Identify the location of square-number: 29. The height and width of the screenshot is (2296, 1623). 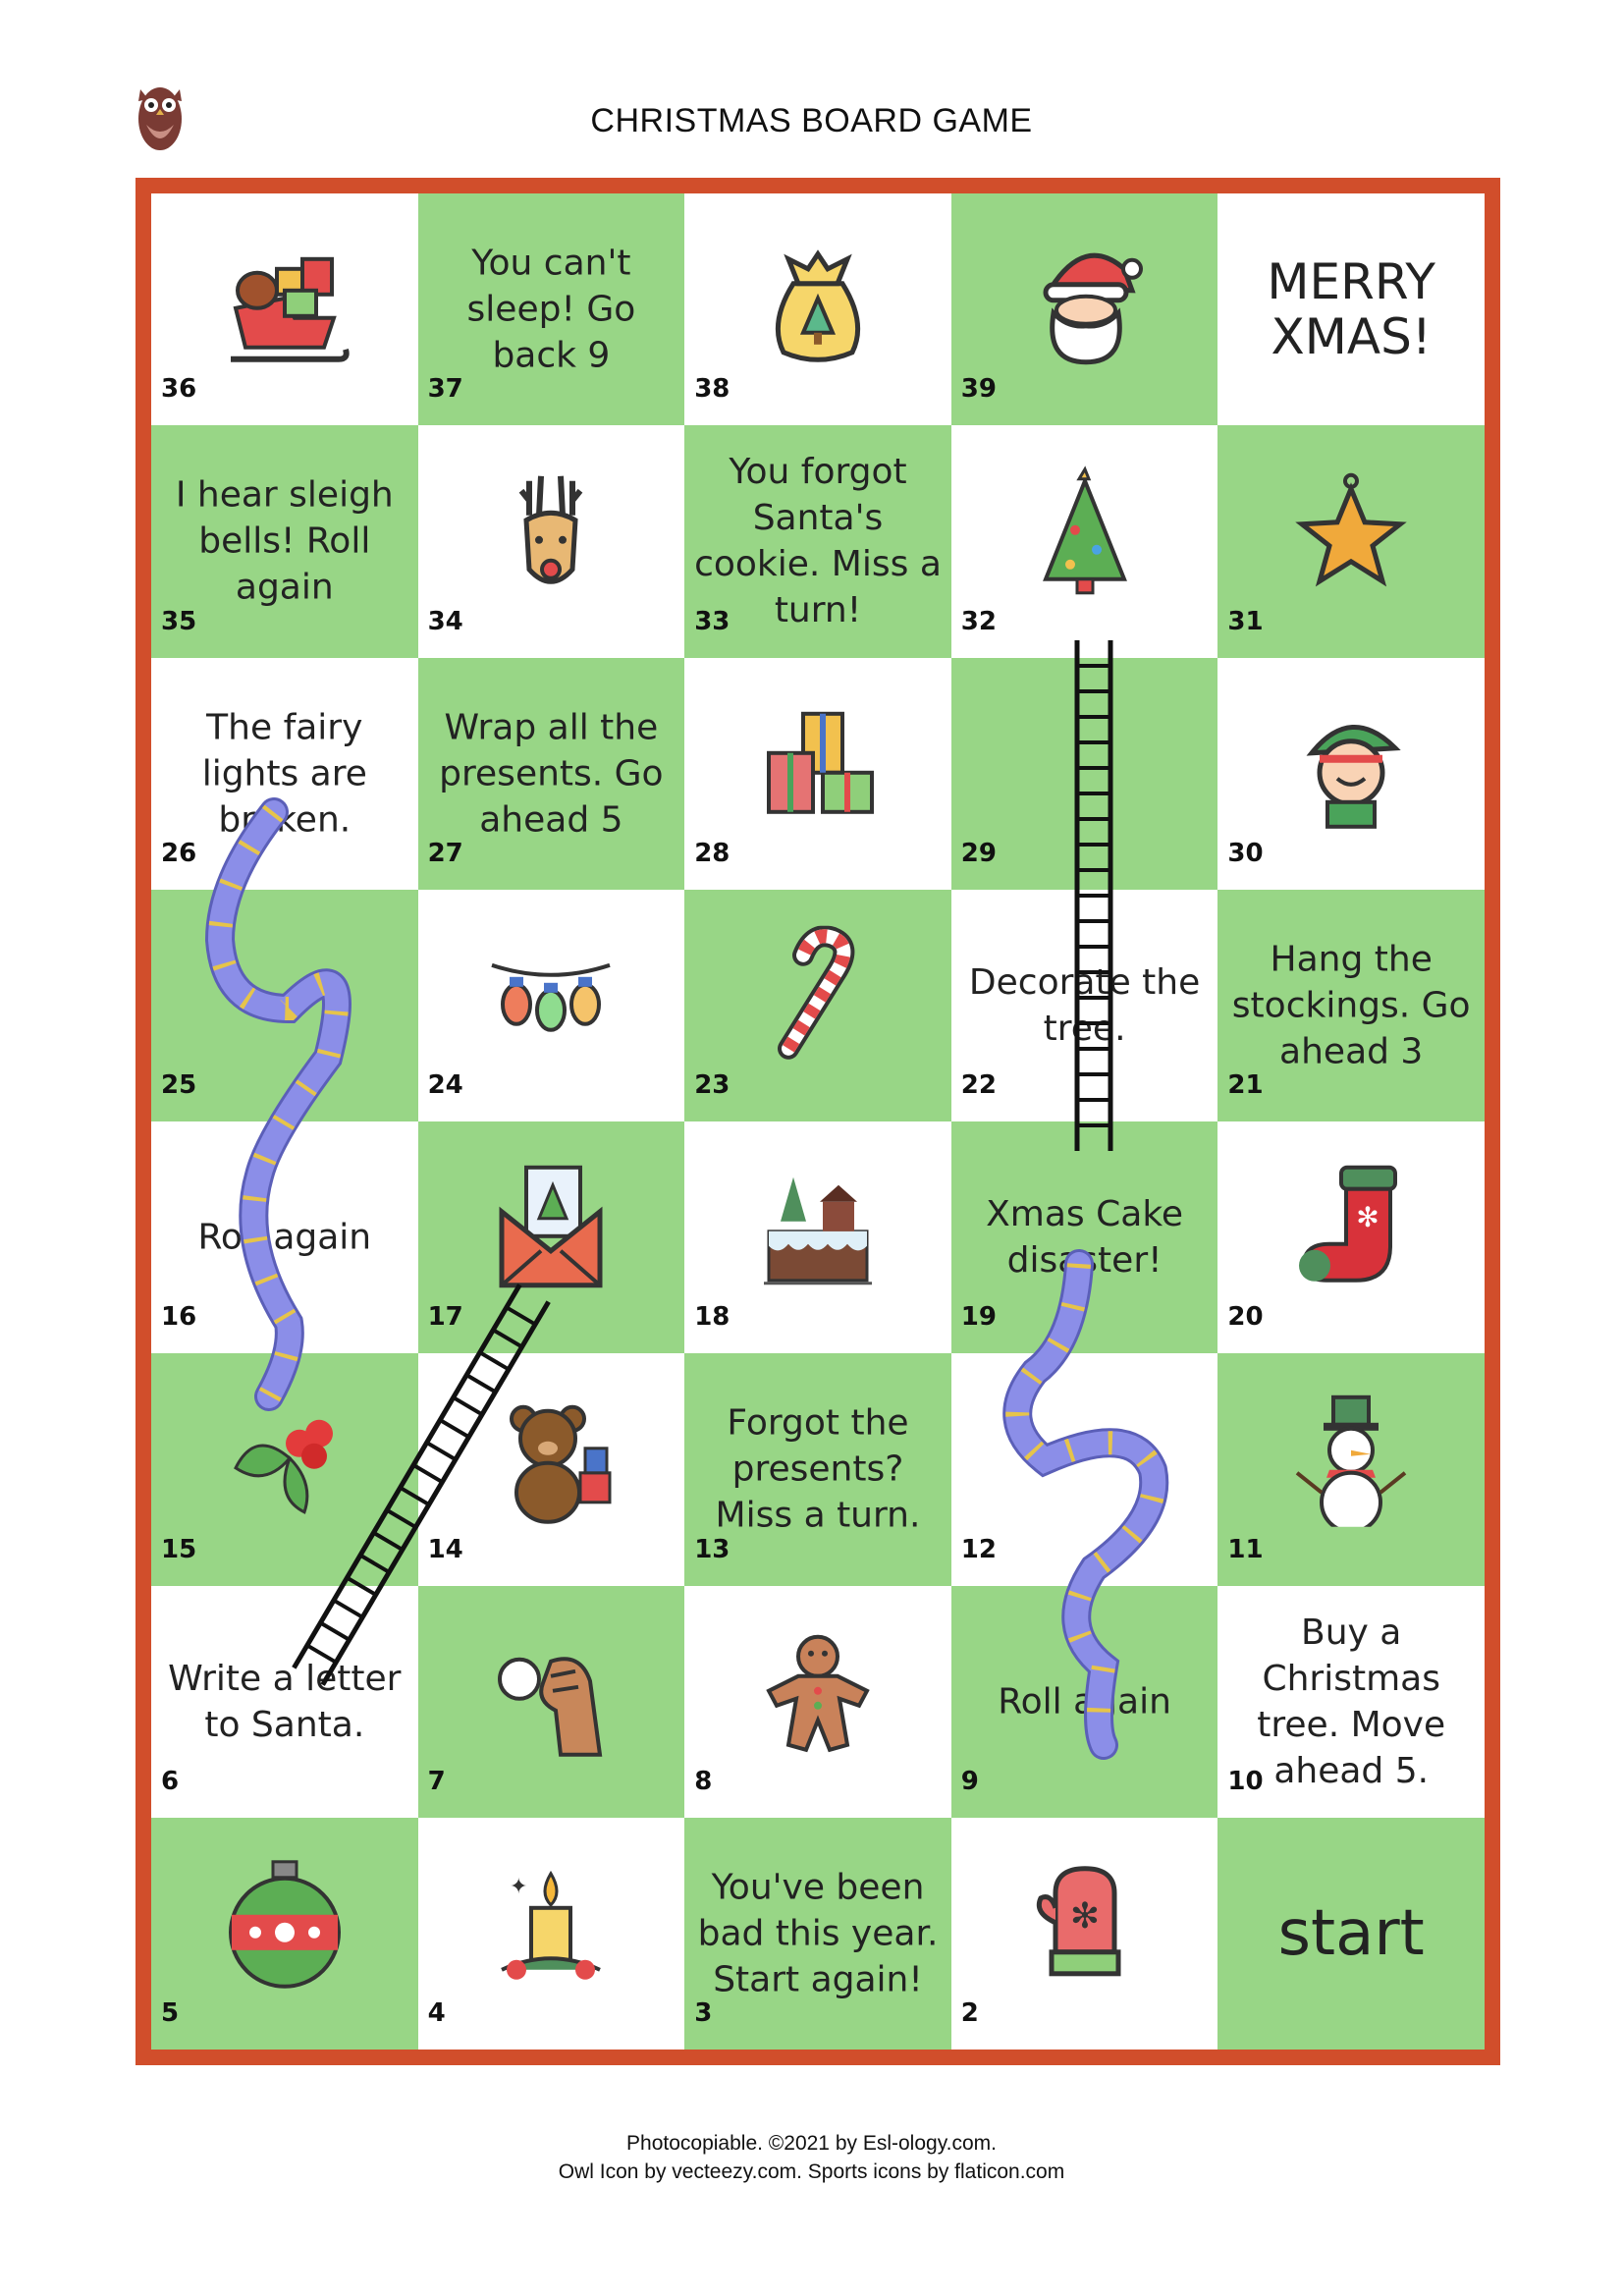
(978, 853).